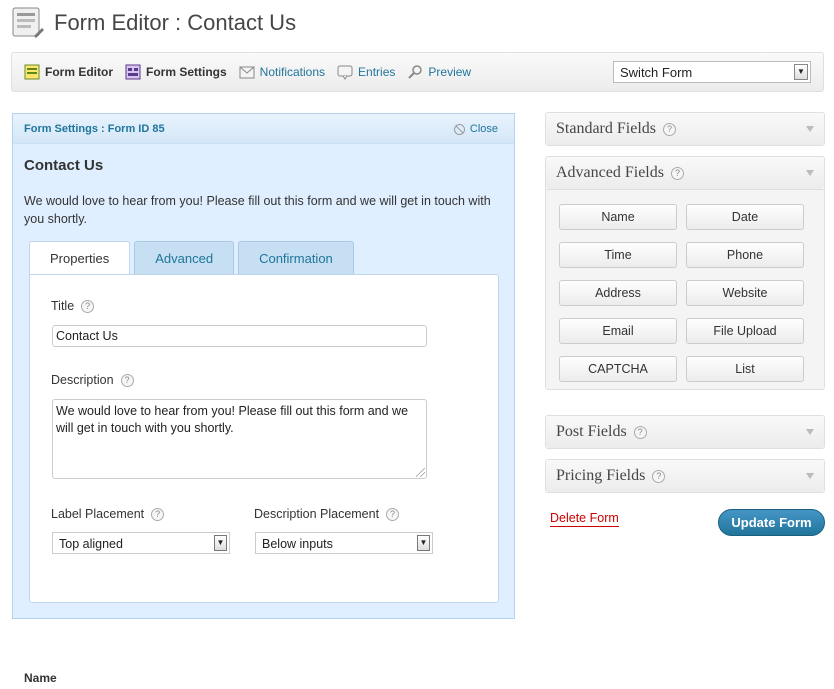 The width and height of the screenshot is (834, 689). I want to click on title-input, so click(239, 336).